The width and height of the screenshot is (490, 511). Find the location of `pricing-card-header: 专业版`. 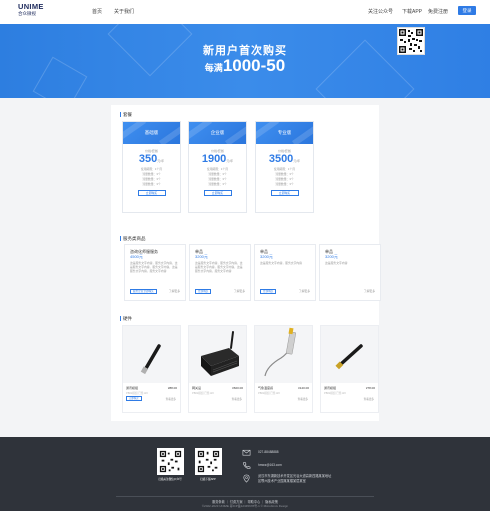

pricing-card-header: 专业版 is located at coordinates (284, 133).